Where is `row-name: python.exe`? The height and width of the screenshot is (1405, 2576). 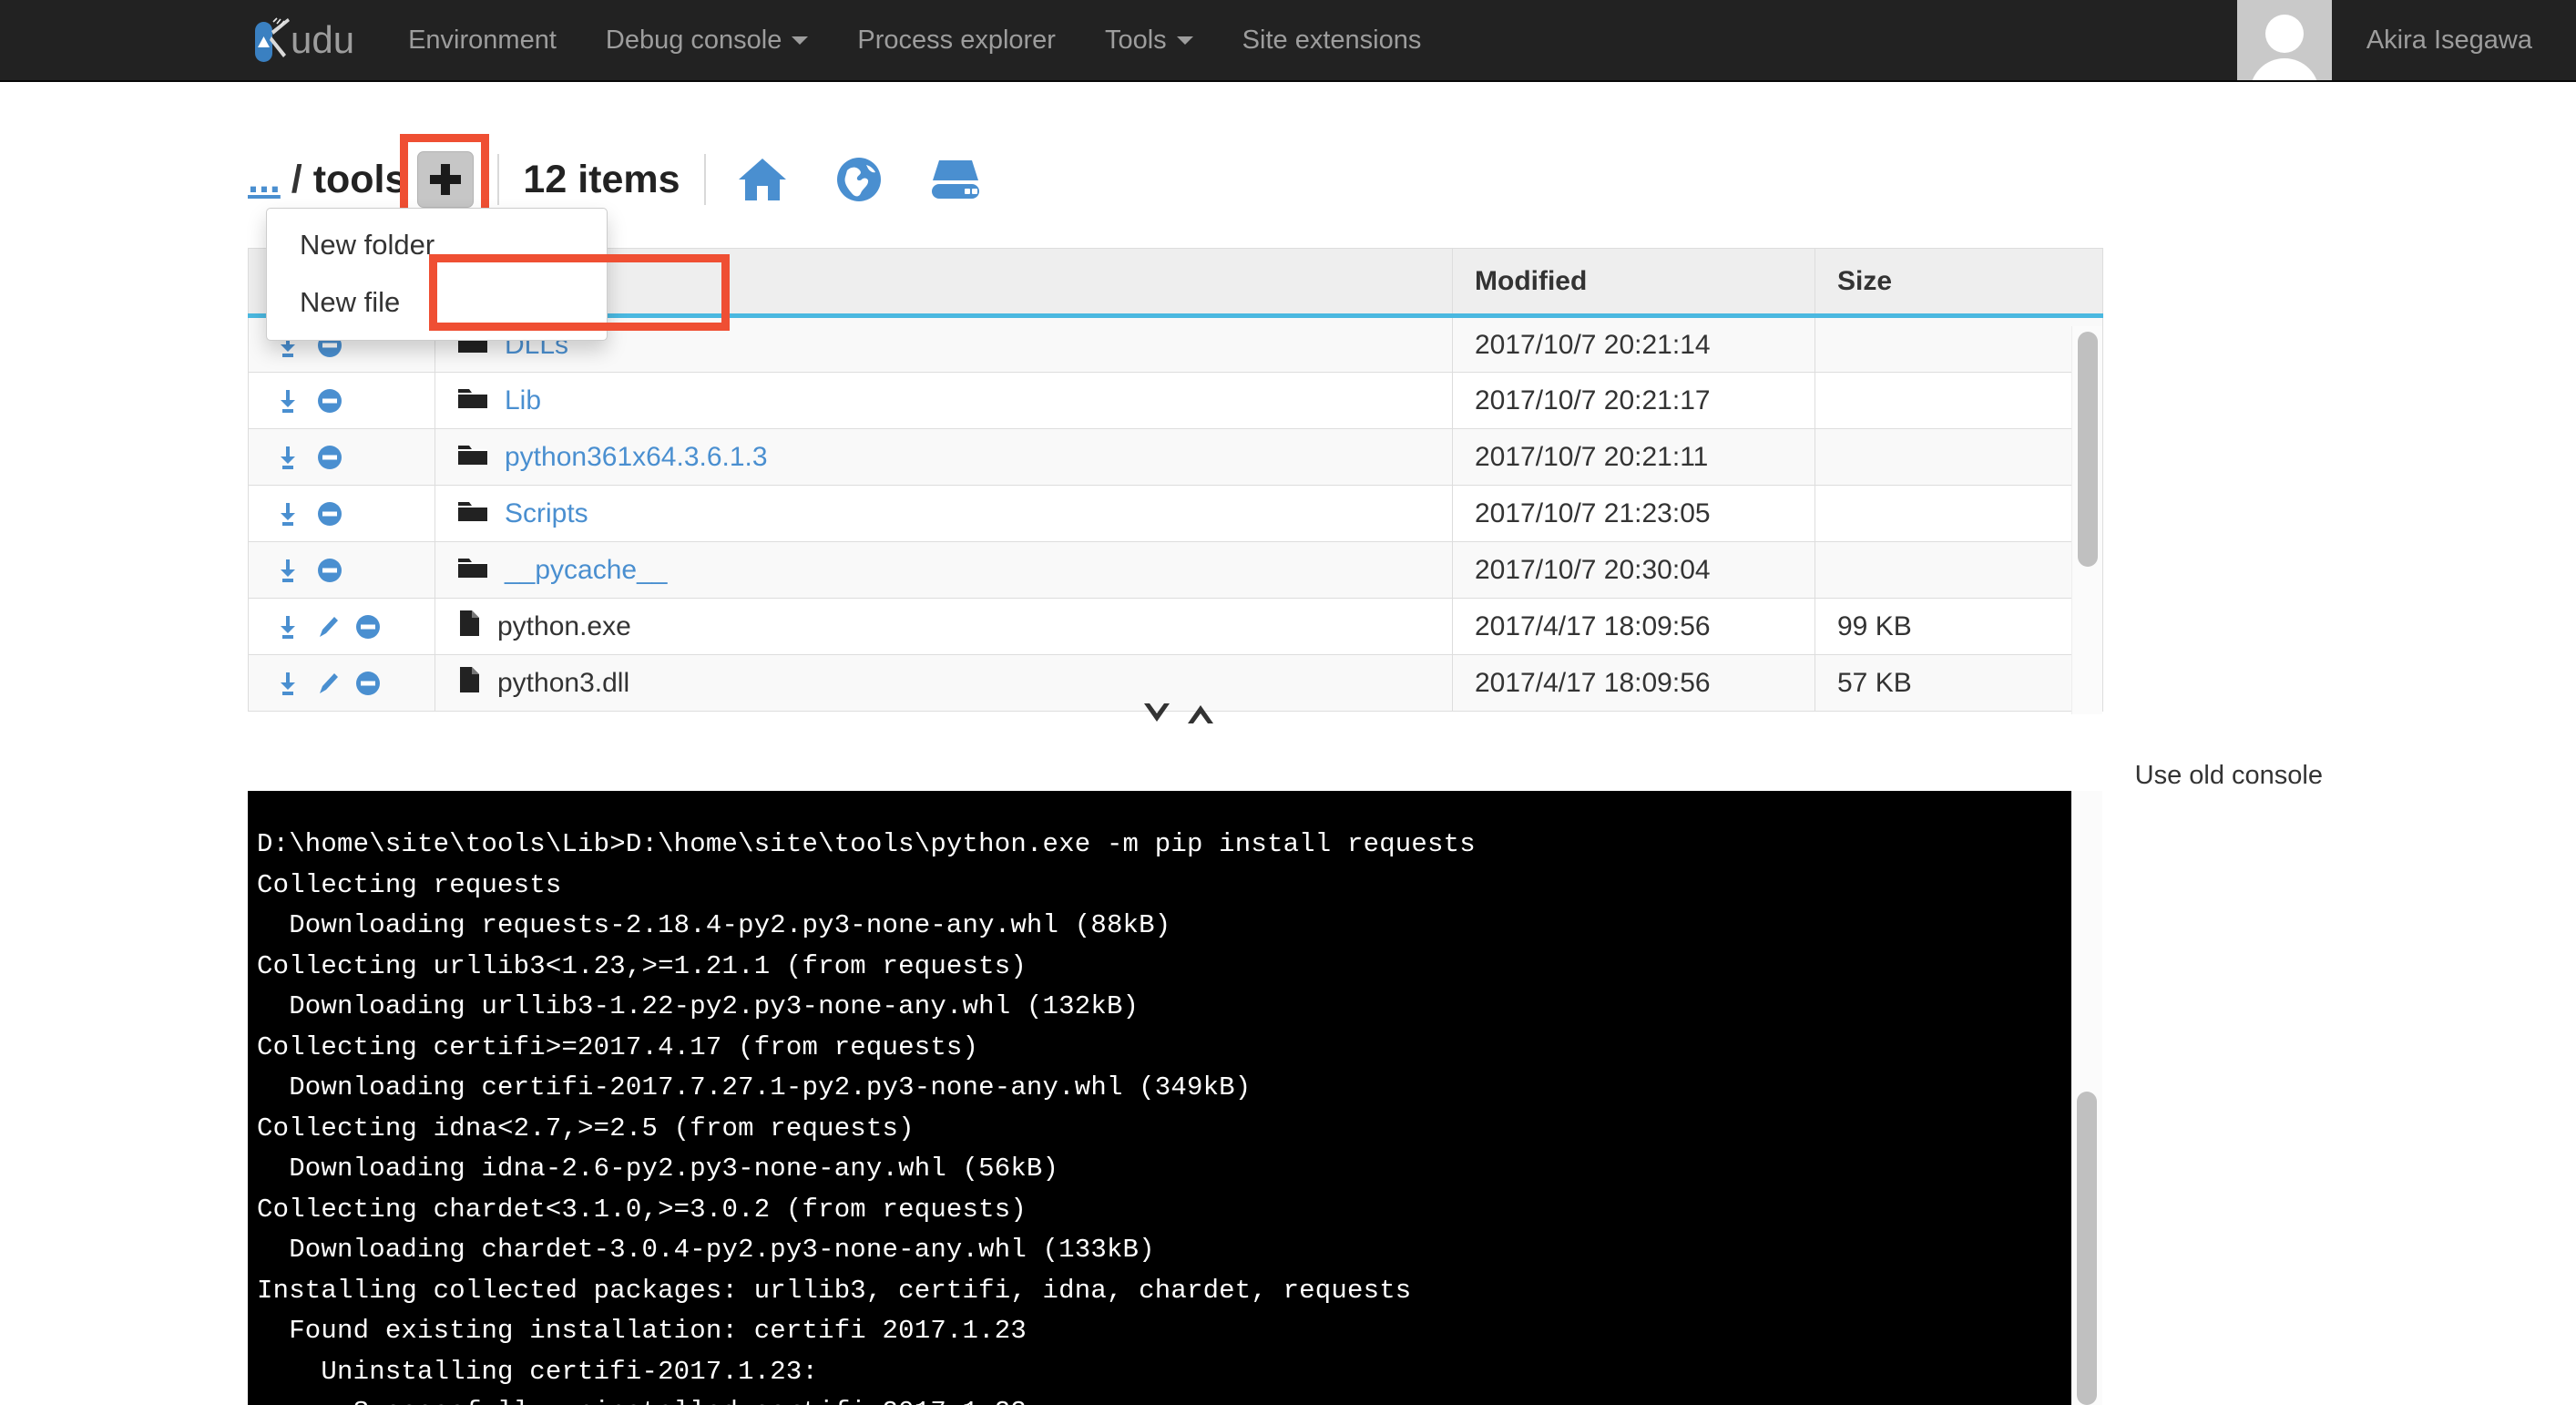
row-name: python.exe is located at coordinates (943, 626).